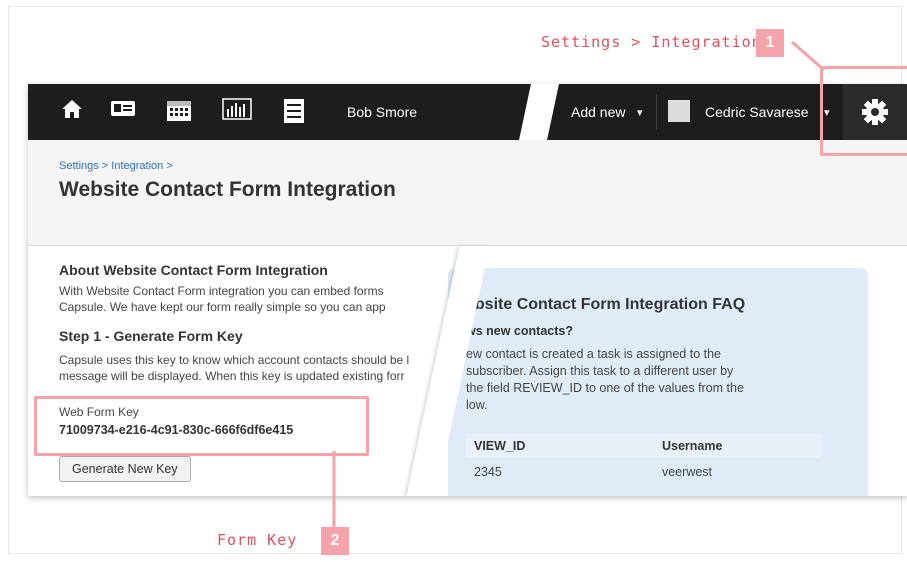 Image resolution: width=907 pixels, height=562 pixels. What do you see at coordinates (640, 112) in the screenshot?
I see `add-new-chevron-icon: ▾` at bounding box center [640, 112].